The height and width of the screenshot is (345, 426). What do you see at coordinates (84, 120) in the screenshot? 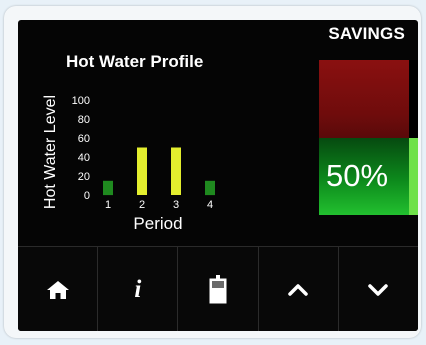
I see `y-tick-label: 80` at bounding box center [84, 120].